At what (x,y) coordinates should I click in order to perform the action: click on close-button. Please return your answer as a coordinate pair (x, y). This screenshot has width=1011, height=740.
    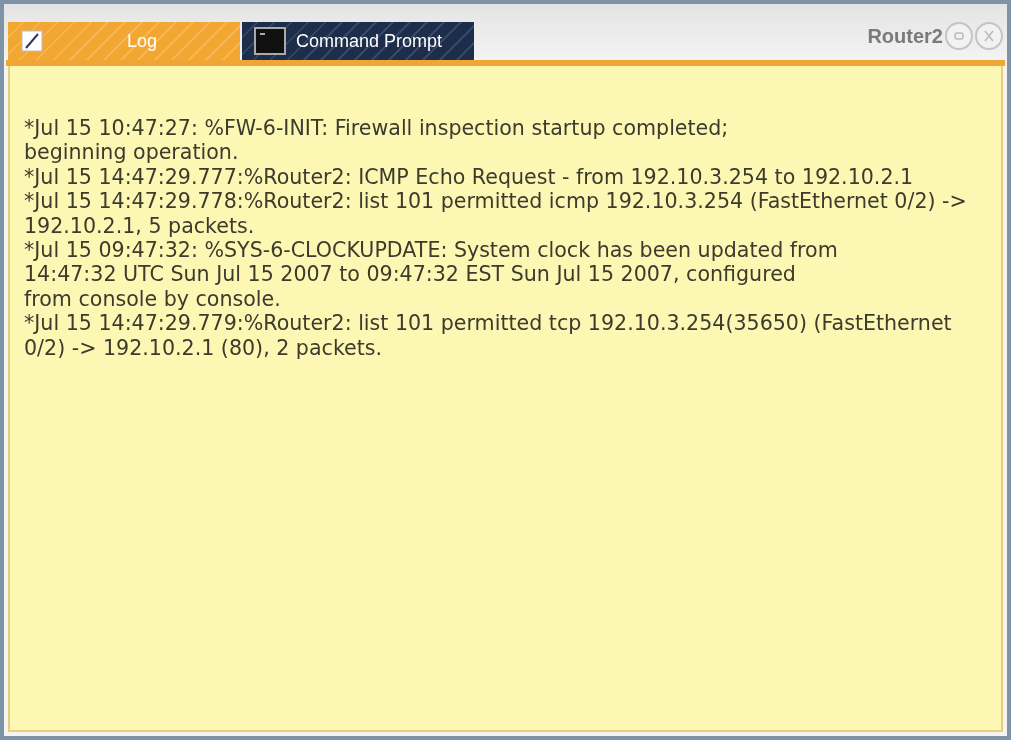
    Looking at the image, I should click on (989, 36).